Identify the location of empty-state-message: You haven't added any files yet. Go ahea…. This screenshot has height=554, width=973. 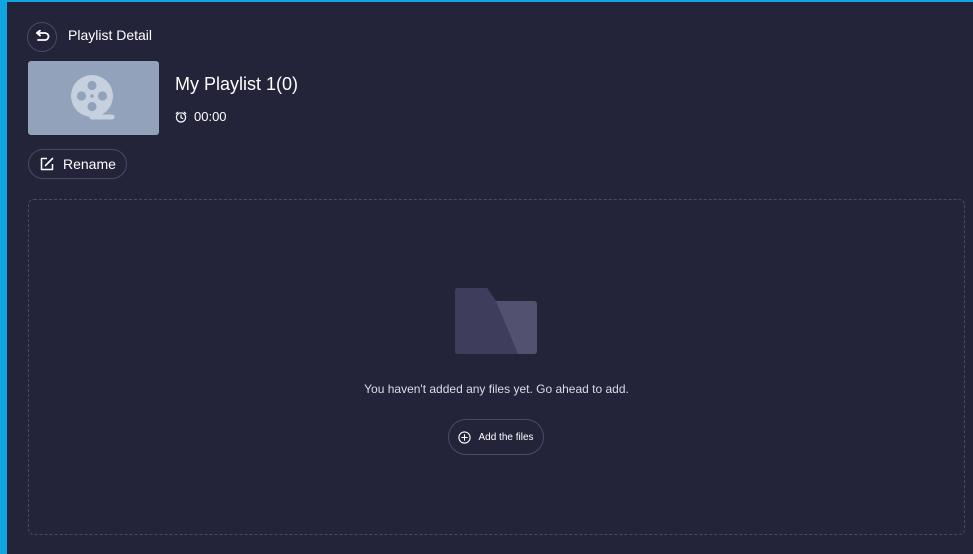
(496, 389).